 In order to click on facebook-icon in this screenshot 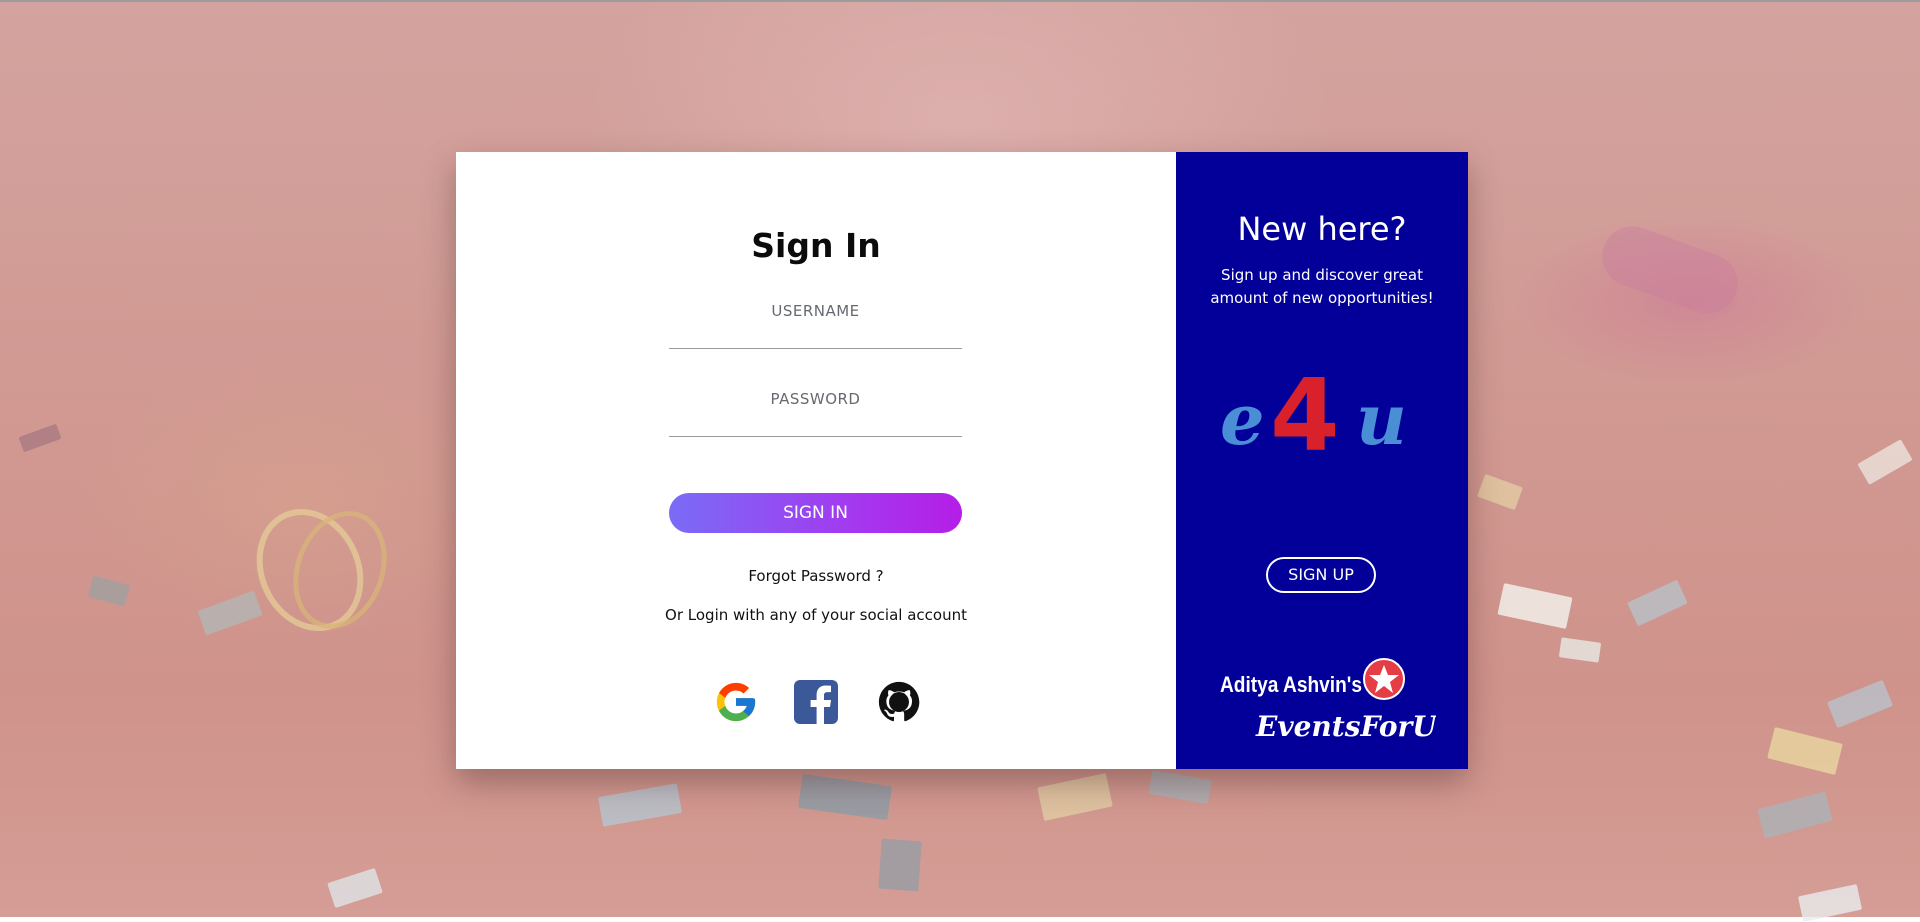, I will do `click(816, 702)`.